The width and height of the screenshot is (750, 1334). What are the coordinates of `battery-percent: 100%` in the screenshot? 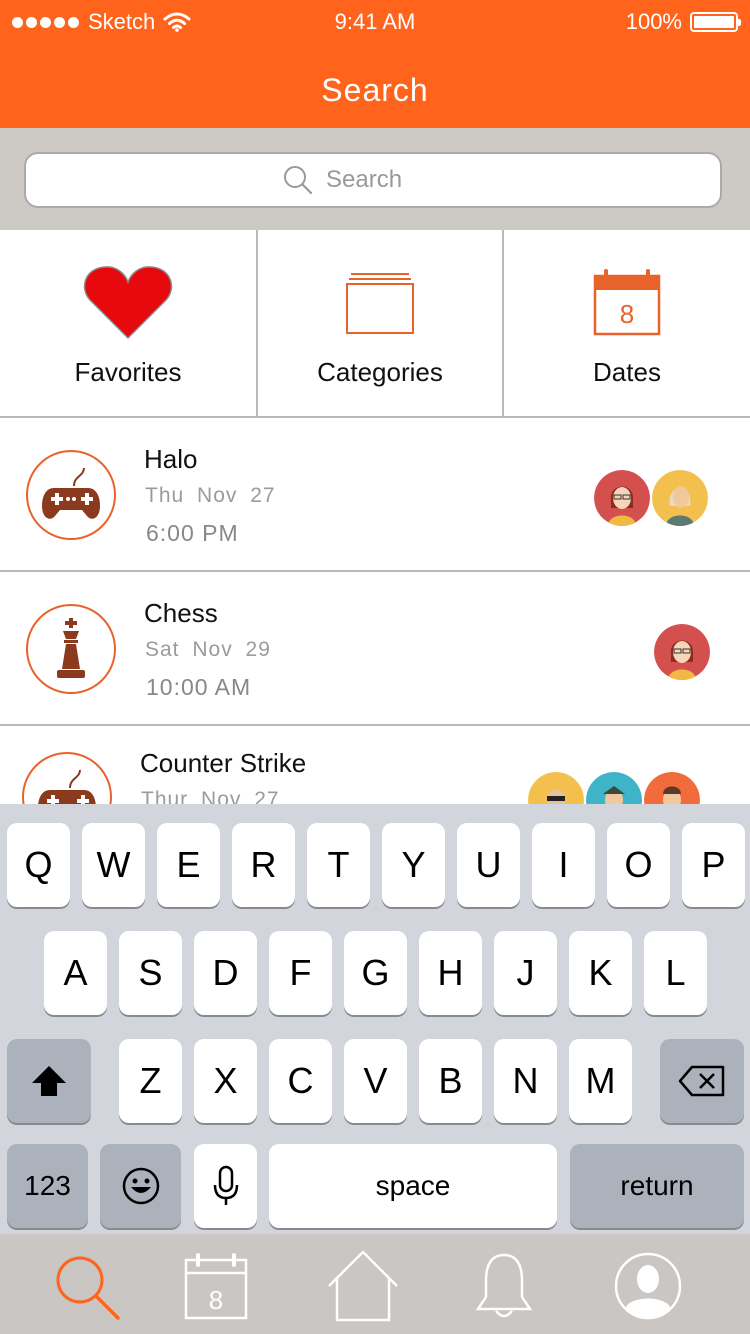 It's located at (653, 21).